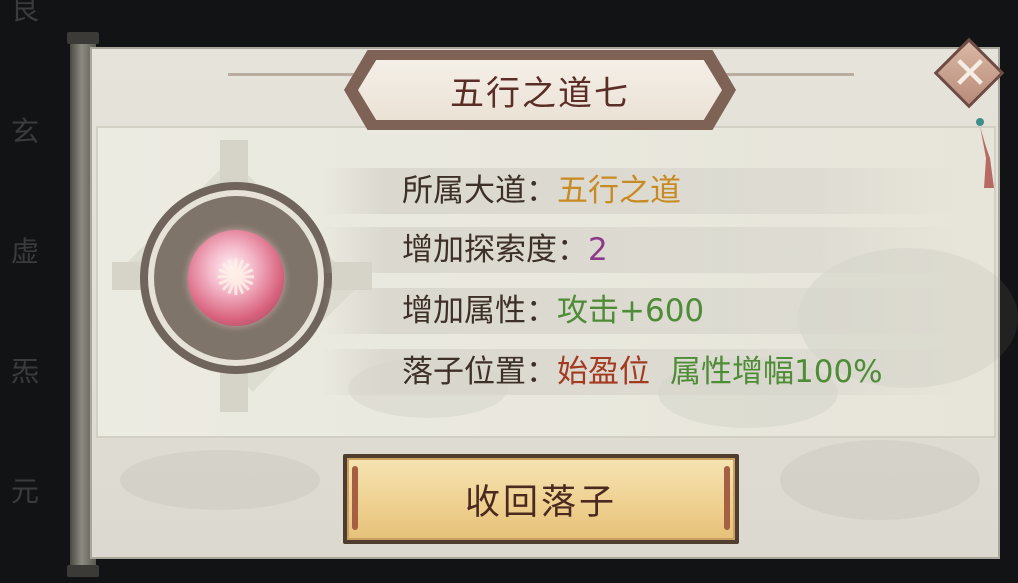  I want to click on recall-button: 收回落子, so click(541, 499).